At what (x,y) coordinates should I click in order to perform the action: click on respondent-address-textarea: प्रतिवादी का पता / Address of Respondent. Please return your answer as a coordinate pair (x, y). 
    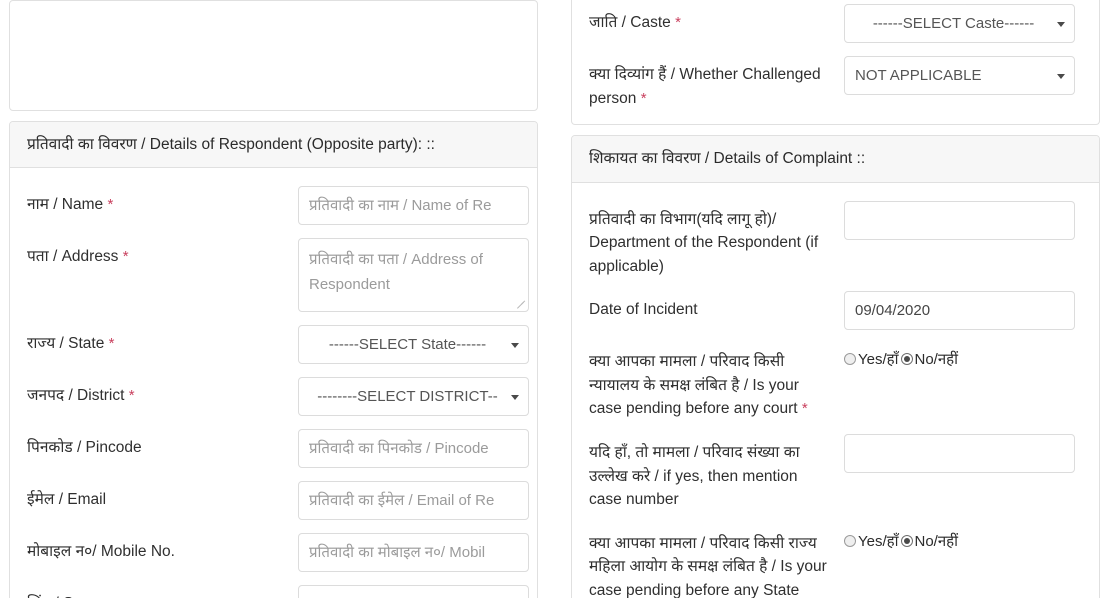
    Looking at the image, I should click on (413, 275).